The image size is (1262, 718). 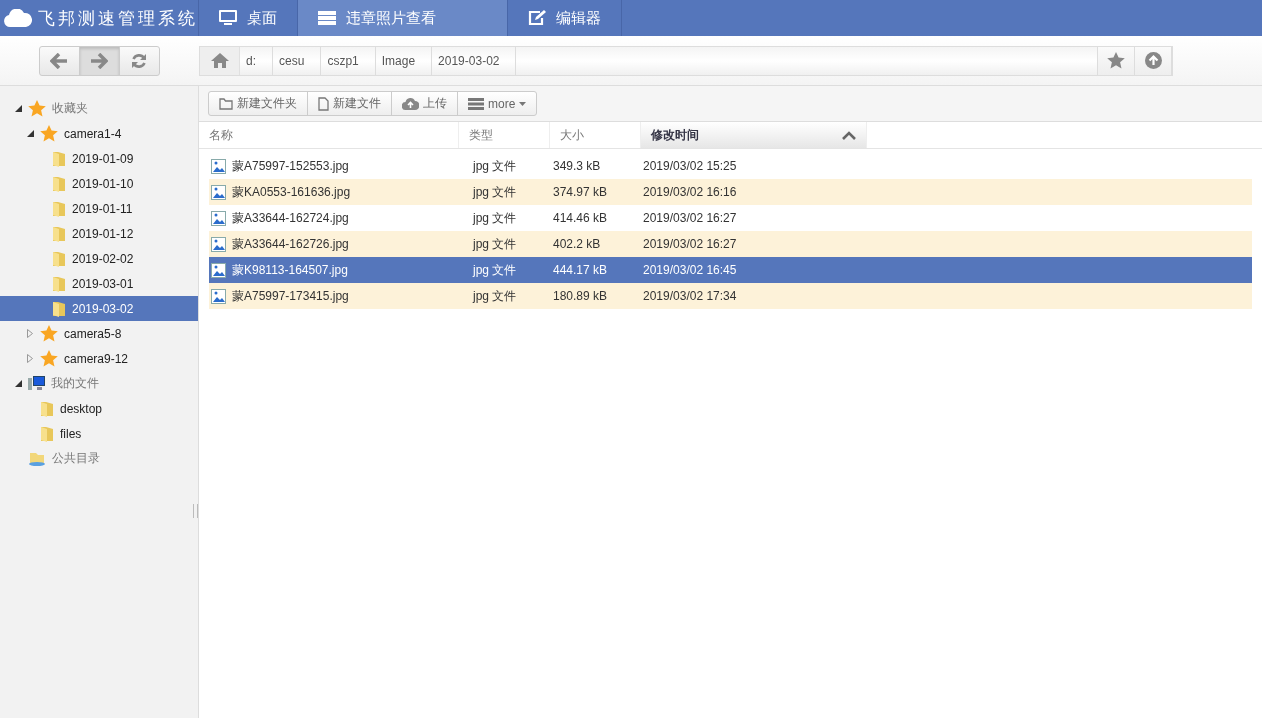 What do you see at coordinates (99, 408) in the screenshot?
I see `tree-item: desktop` at bounding box center [99, 408].